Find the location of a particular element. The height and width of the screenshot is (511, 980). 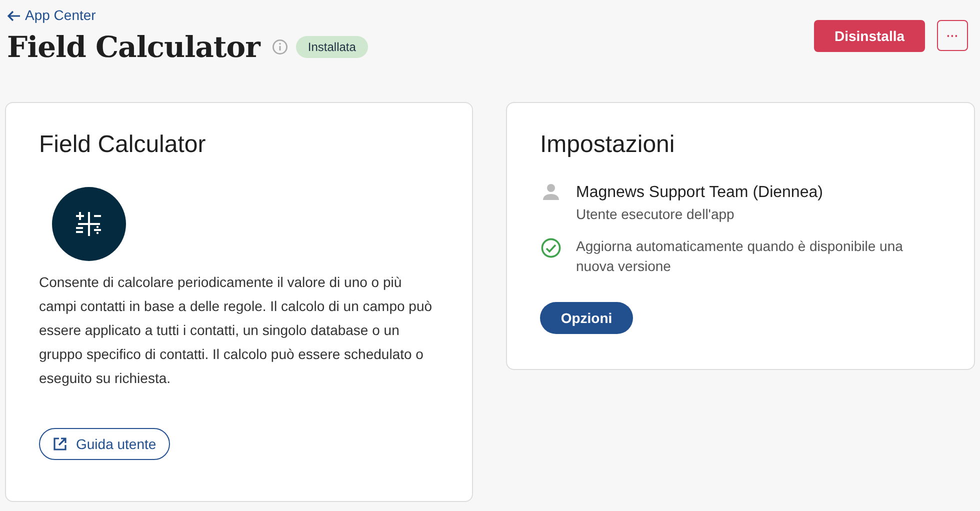

back-link: App Center is located at coordinates (187, 15).